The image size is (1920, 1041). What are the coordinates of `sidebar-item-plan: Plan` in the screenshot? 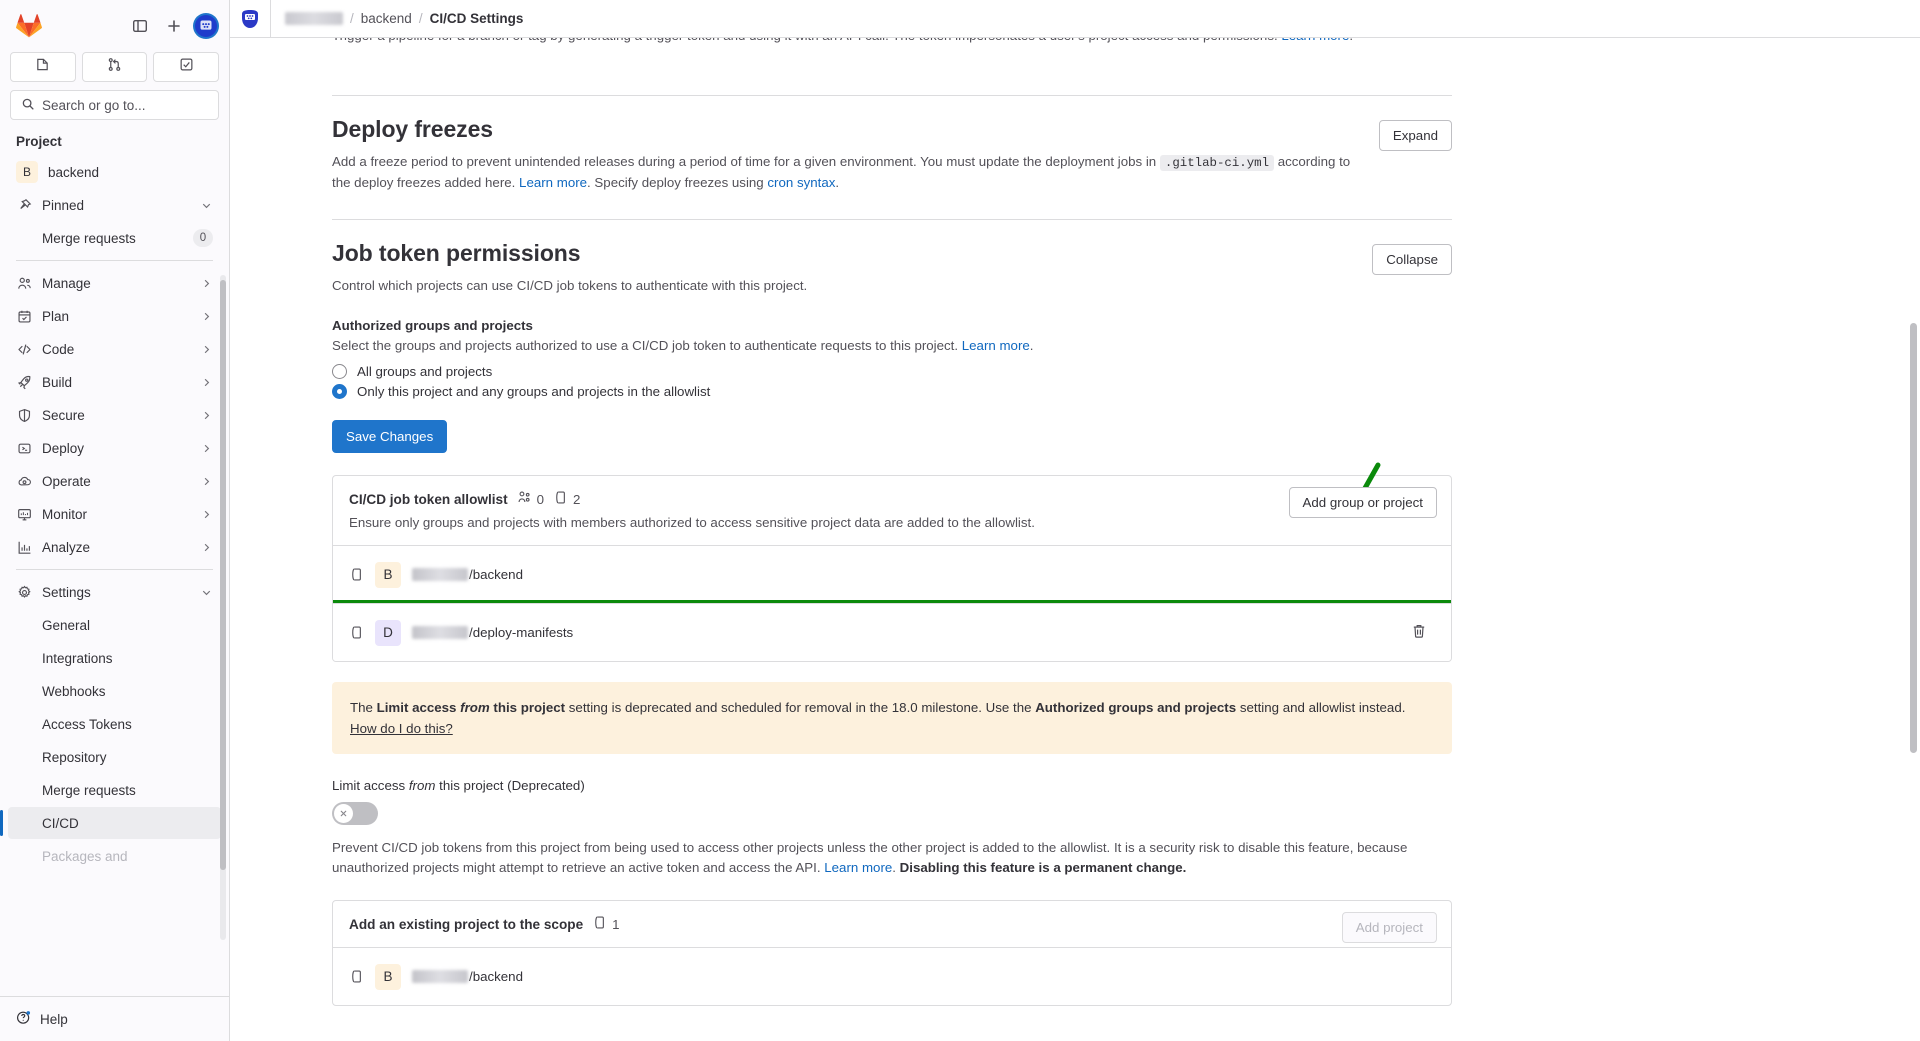 It's located at (114, 316).